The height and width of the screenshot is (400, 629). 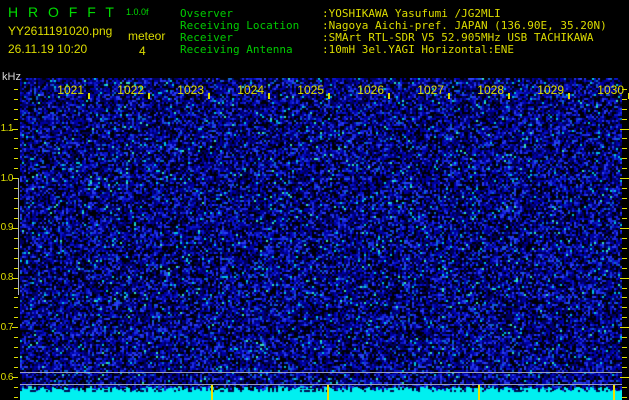 What do you see at coordinates (7, 377) in the screenshot?
I see `freq-tick-label: 0.6` at bounding box center [7, 377].